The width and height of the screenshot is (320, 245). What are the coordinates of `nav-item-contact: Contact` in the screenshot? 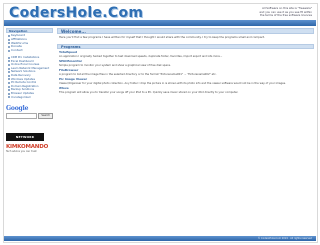 It's located at (30, 51).